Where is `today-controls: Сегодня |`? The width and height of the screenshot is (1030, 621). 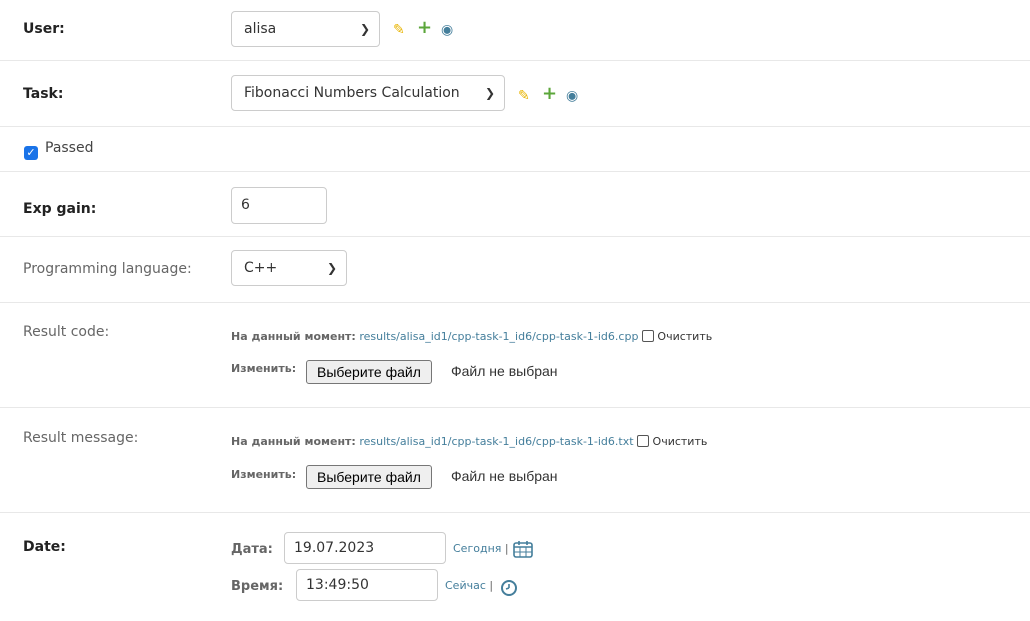
today-controls: Сегодня | is located at coordinates (481, 548).